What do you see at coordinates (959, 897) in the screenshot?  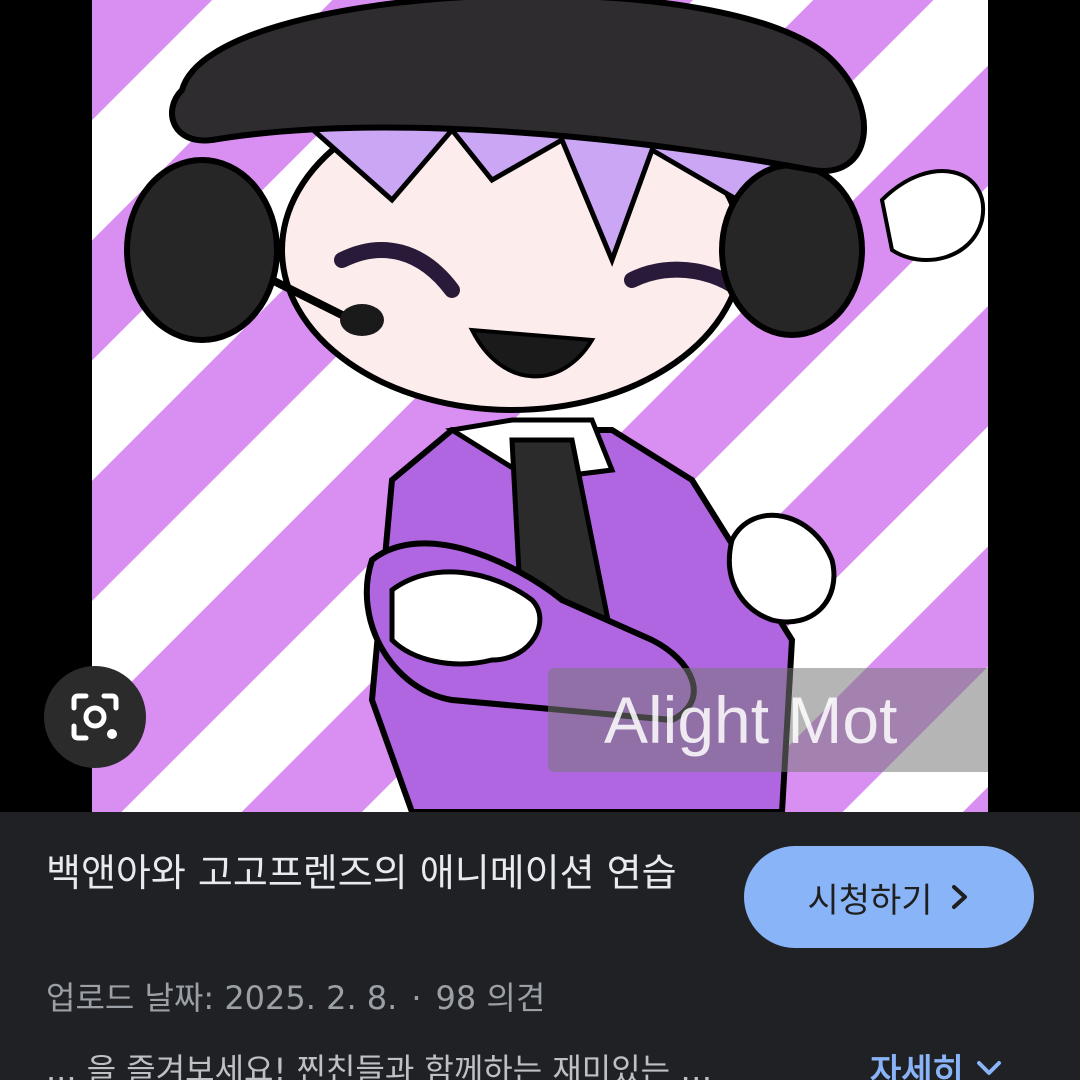 I see `chevron-right-icon` at bounding box center [959, 897].